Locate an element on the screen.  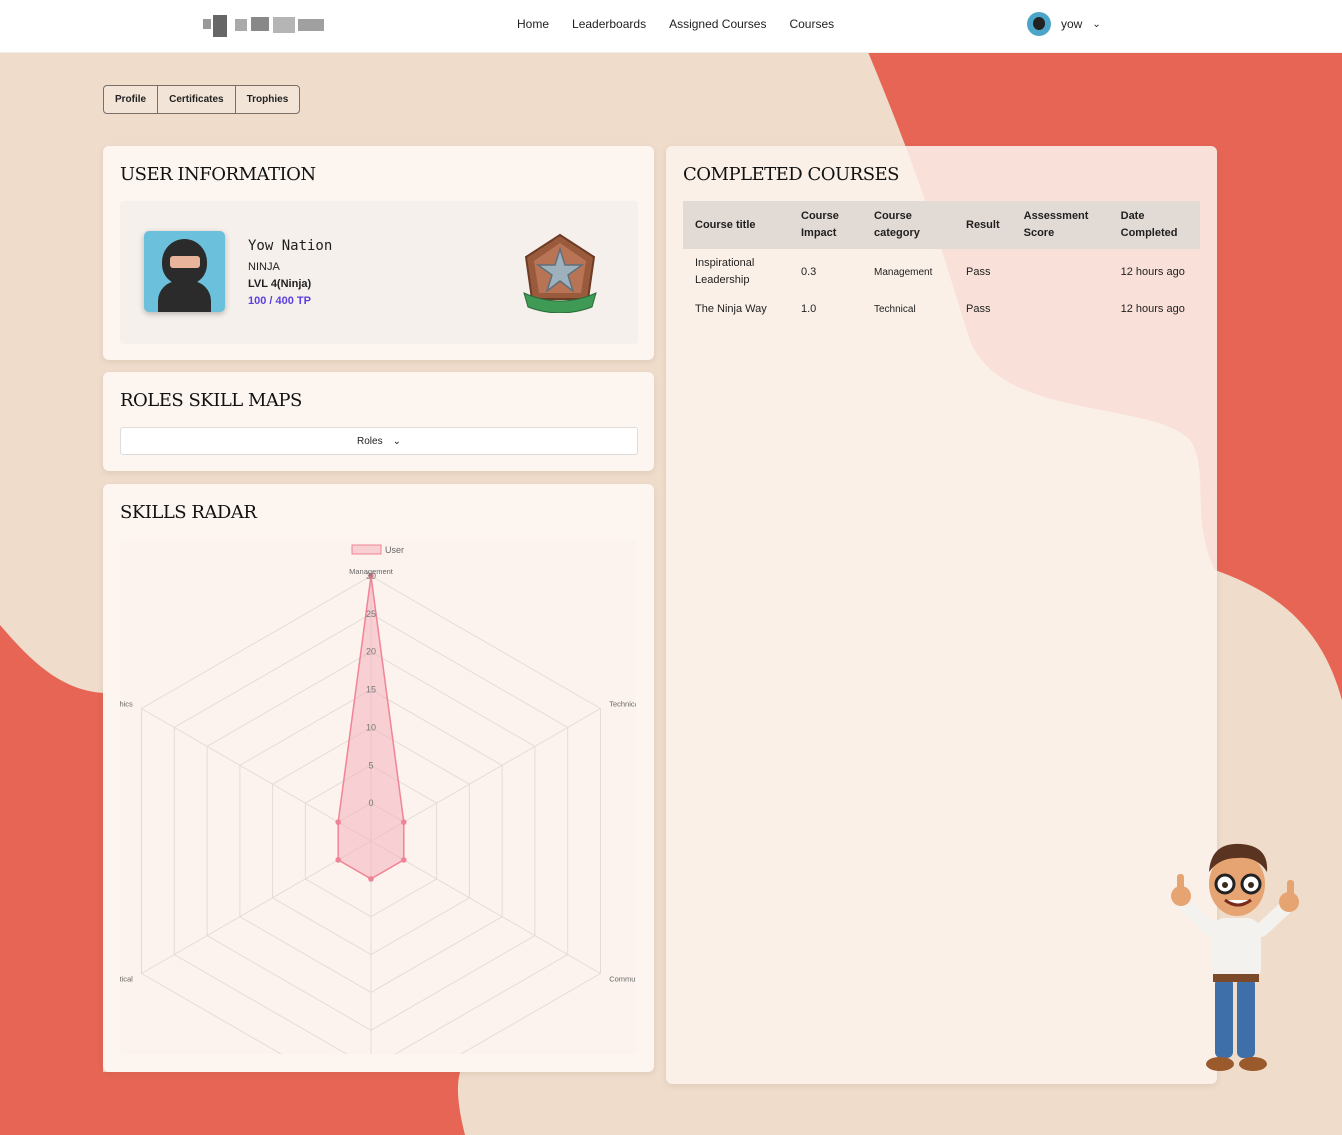
completed-courses-title: COMPLETED COURSES is located at coordinates (791, 174).